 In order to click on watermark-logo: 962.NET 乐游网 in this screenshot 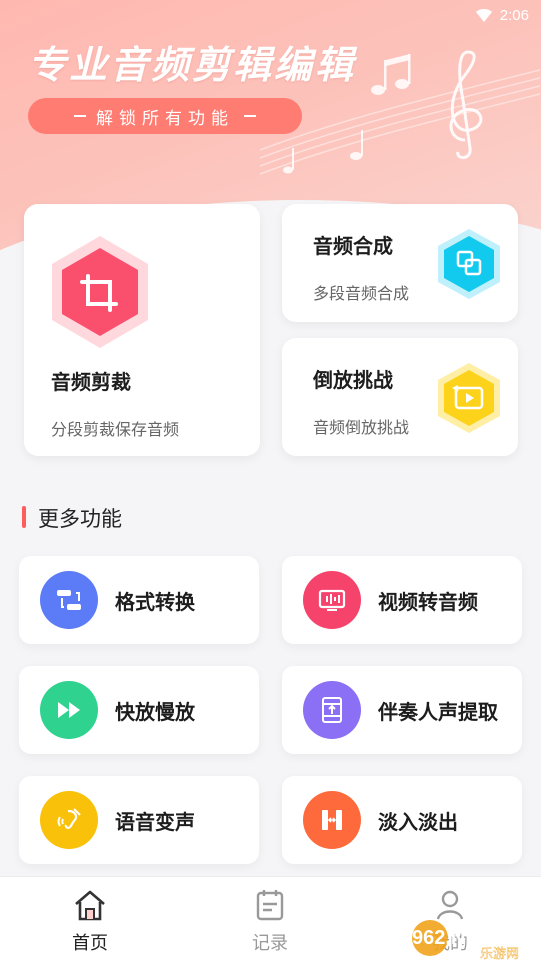, I will do `click(465, 940)`.